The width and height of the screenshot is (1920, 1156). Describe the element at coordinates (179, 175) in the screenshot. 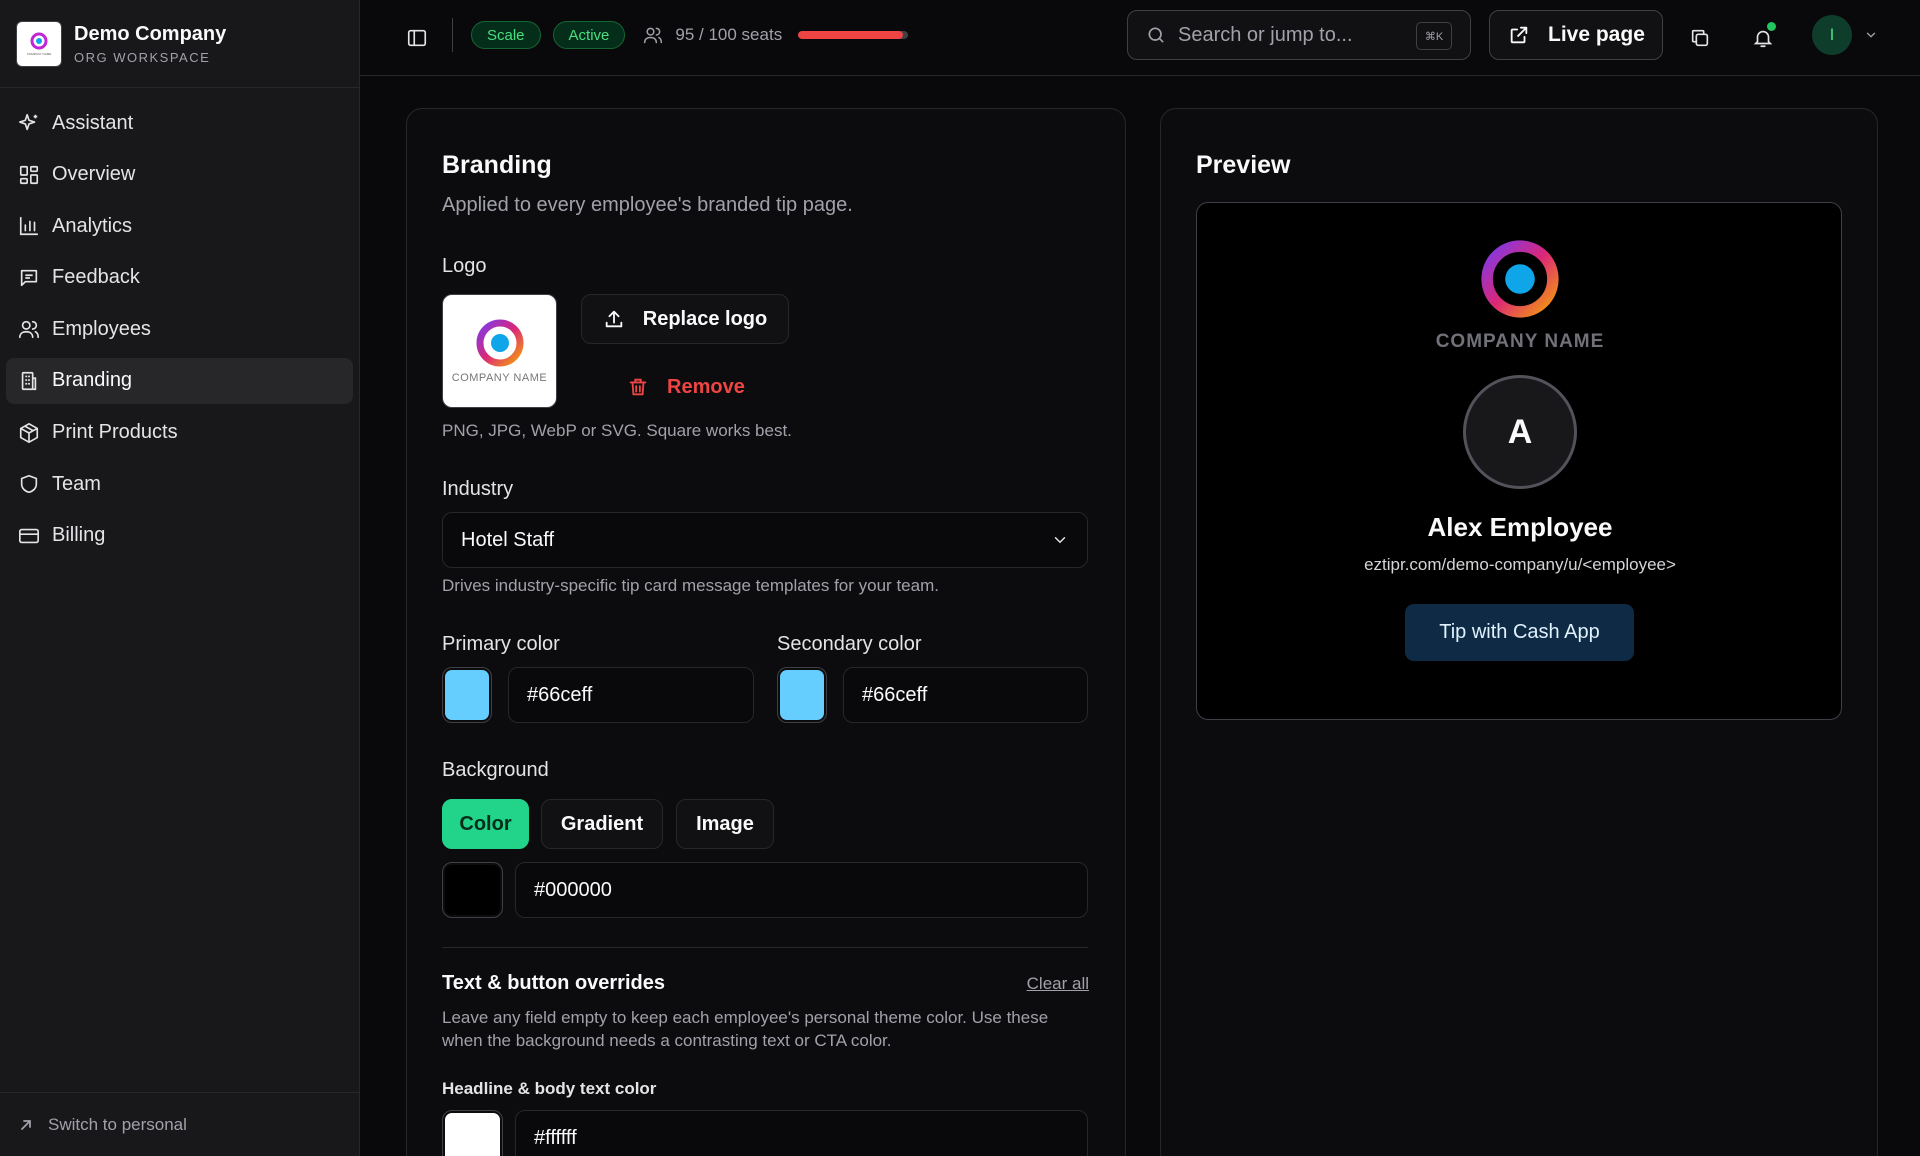

I see `sidebar-item-overview: Overview` at that location.